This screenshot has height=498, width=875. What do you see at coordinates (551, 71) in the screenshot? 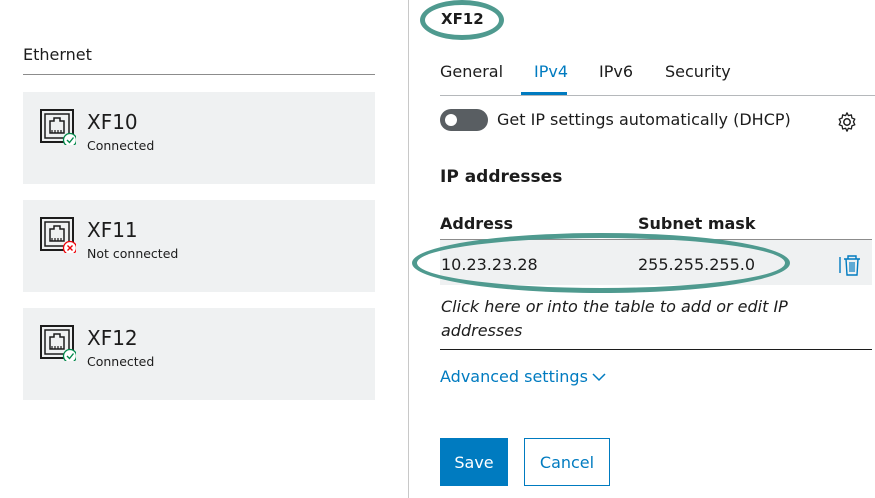
I see `tab-ipv4: IPv4` at bounding box center [551, 71].